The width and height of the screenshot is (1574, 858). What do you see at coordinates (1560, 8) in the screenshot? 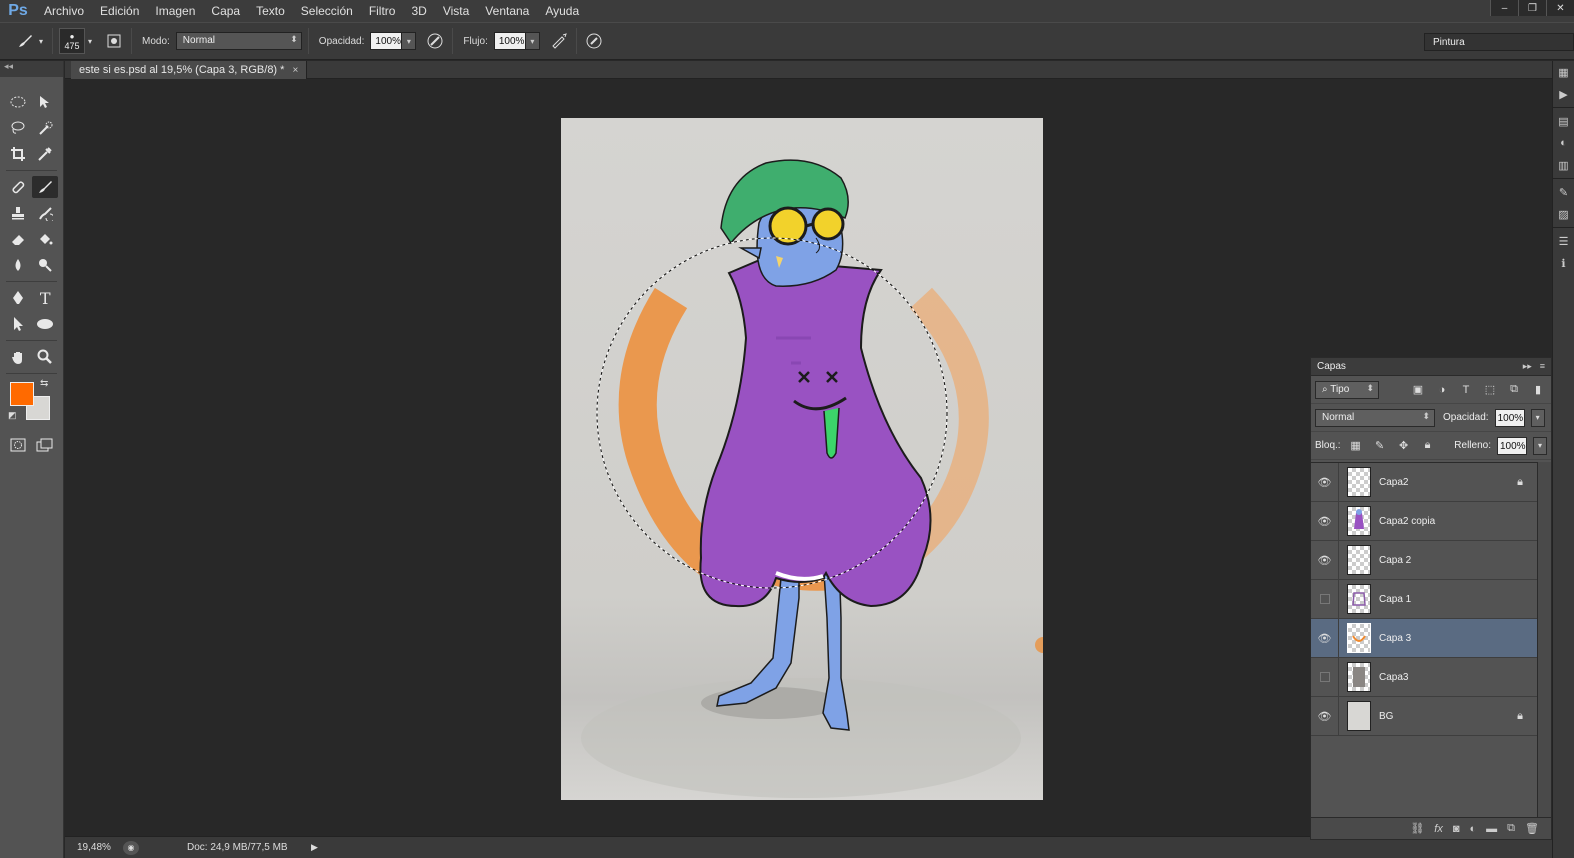
I see `close-window-button: ✕` at bounding box center [1560, 8].